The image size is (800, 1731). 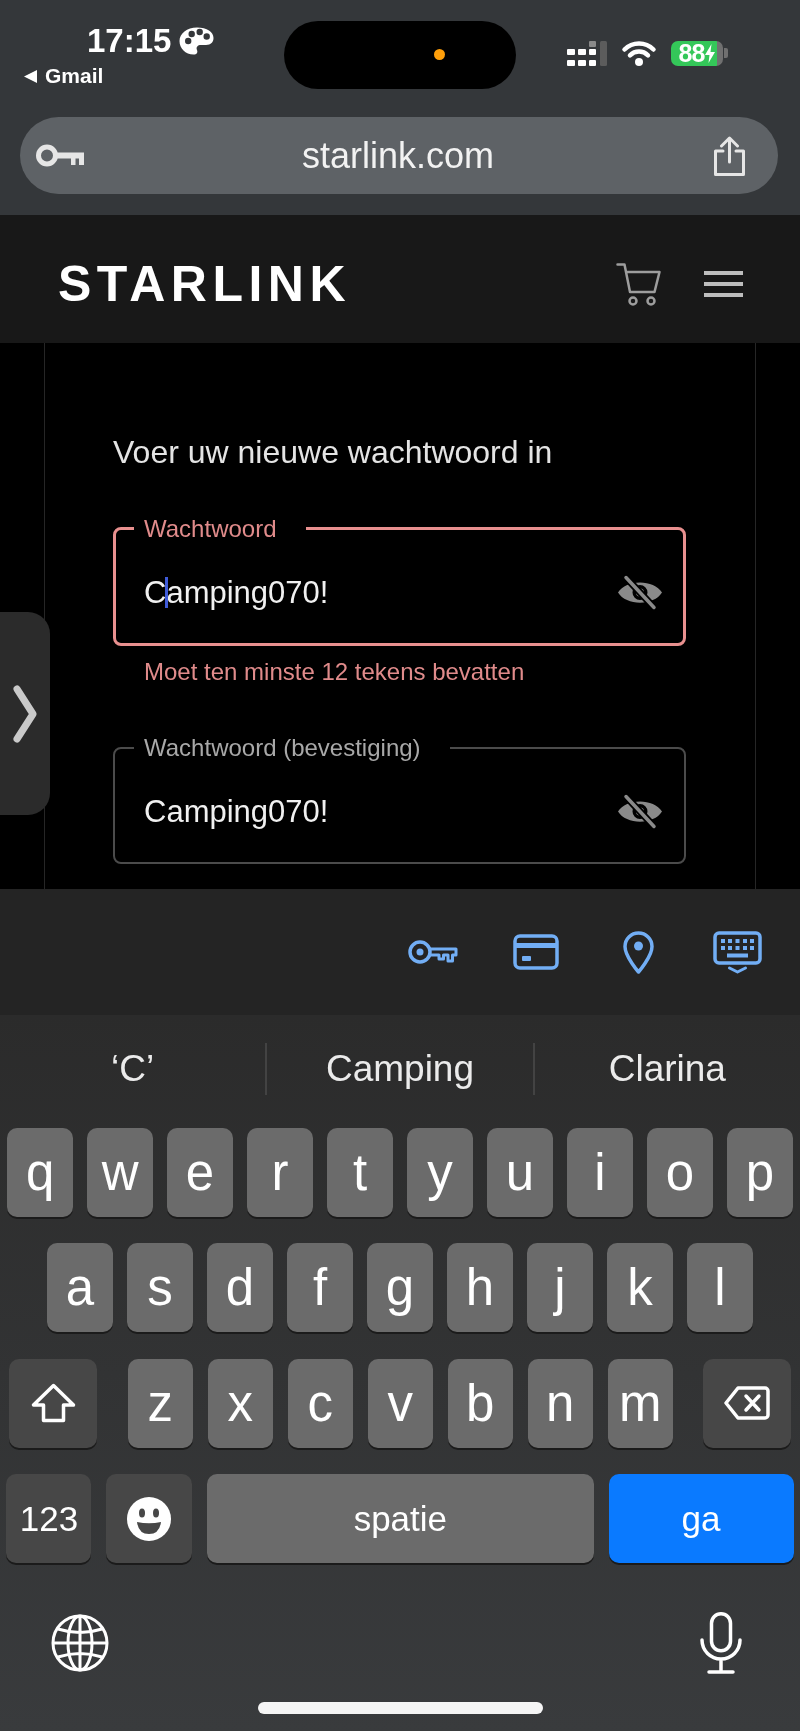 I want to click on globe-icon, so click(x=80, y=1643).